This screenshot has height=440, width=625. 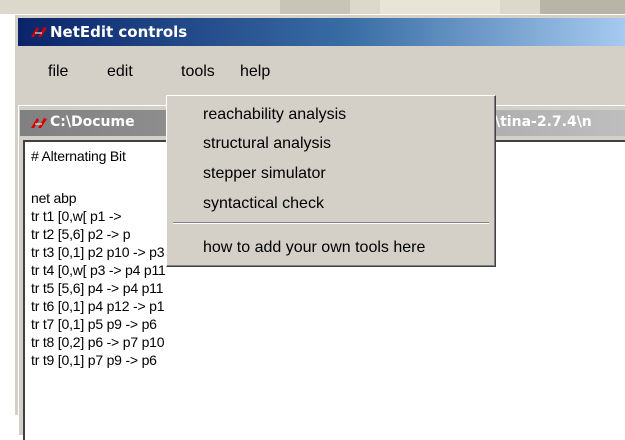 I want to click on menu-edit: edit, so click(x=120, y=72).